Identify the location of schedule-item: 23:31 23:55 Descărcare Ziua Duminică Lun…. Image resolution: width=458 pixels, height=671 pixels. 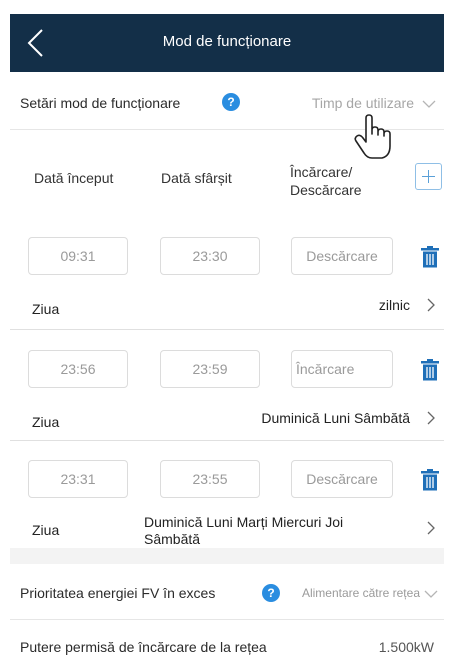
(227, 504).